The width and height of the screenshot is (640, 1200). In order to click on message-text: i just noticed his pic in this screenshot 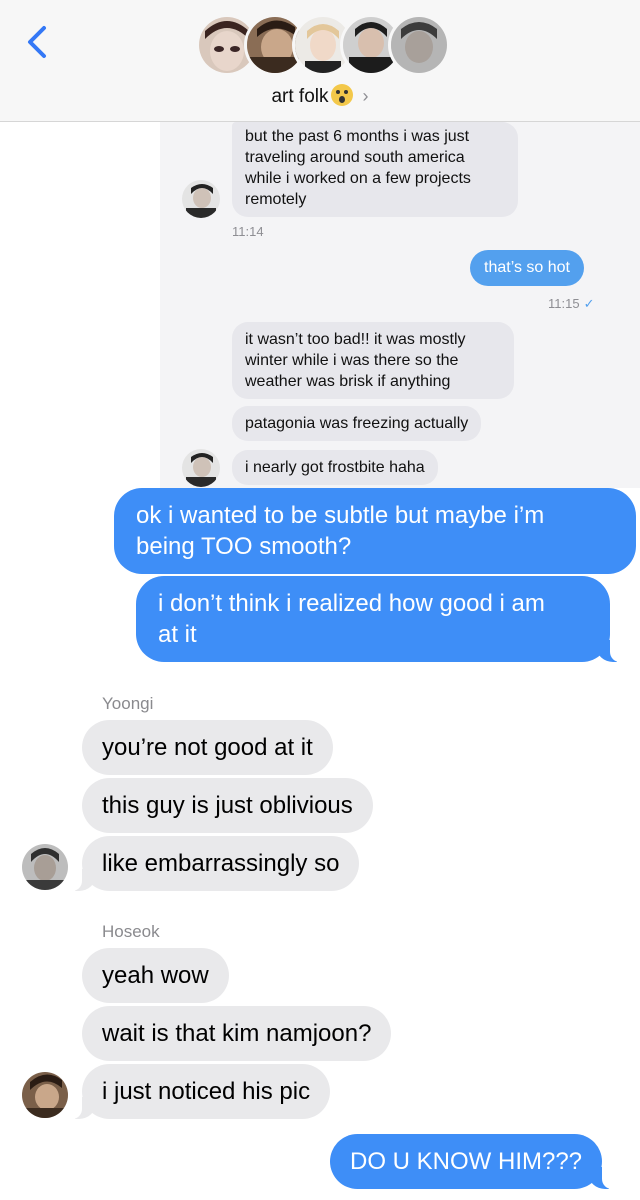, I will do `click(206, 1091)`.